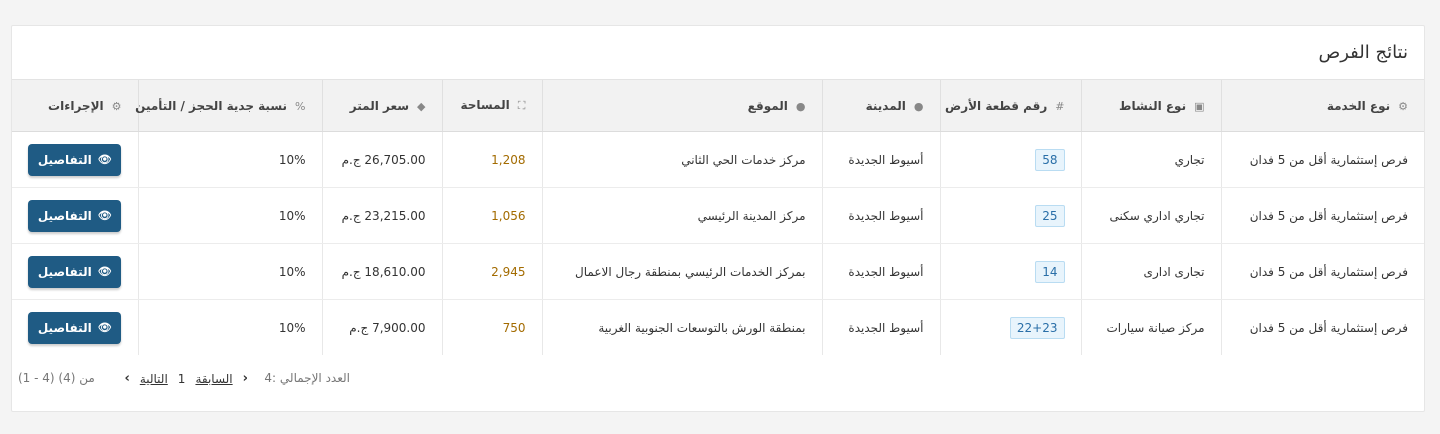 This screenshot has height=434, width=1440. What do you see at coordinates (491, 271) in the screenshot?
I see `cell-area: 2,945` at bounding box center [491, 271].